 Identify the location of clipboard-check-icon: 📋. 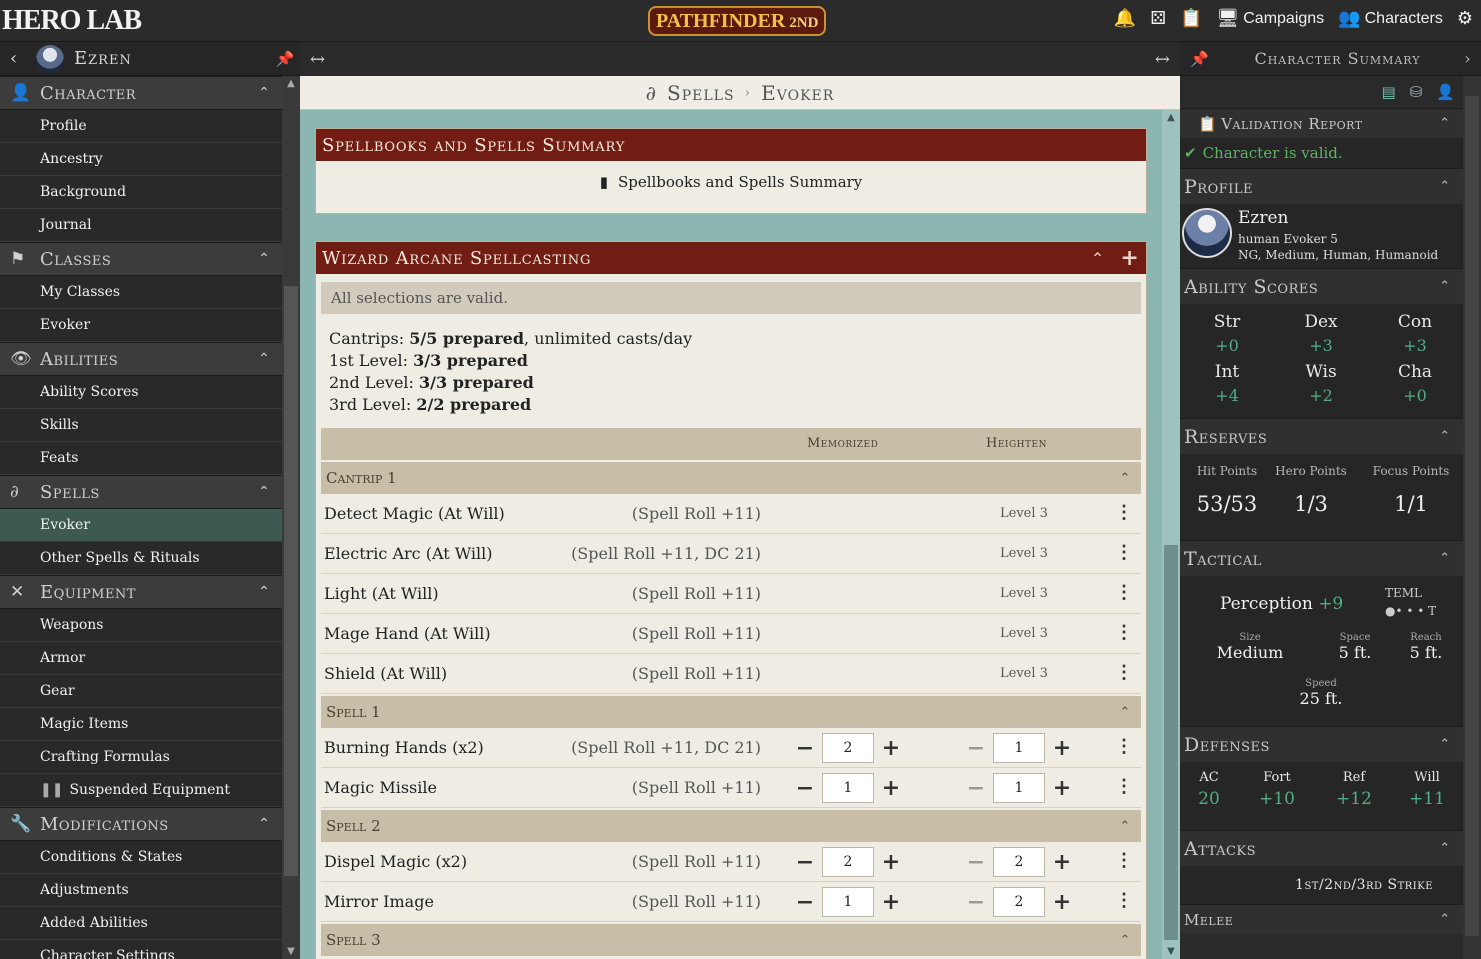
(1191, 18).